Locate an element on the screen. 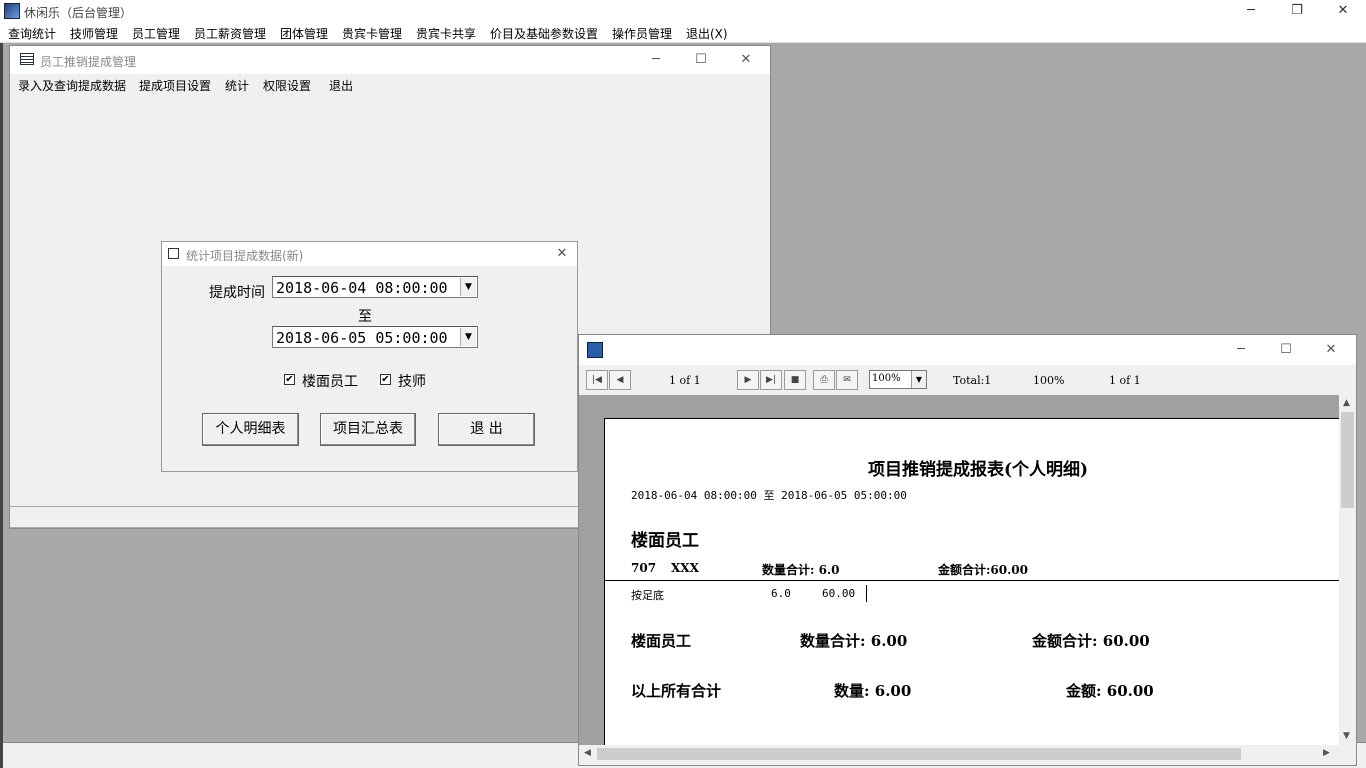  app-titlebar: 休闲乐（后台管理） ─ ❐ ✕ is located at coordinates (683, 11).